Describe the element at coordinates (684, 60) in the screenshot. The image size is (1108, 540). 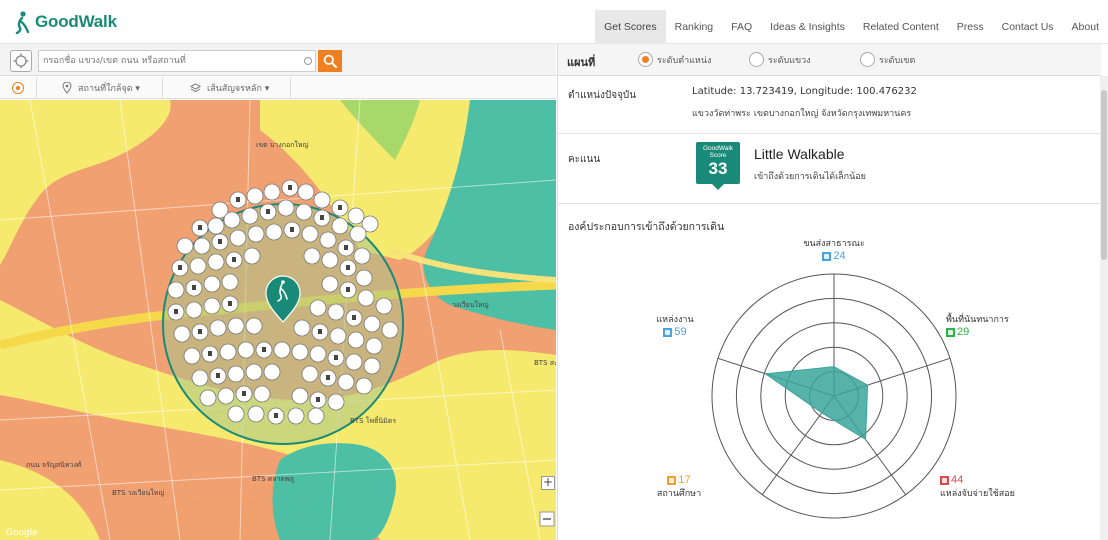
I see `radio-location-label: ระดับตำแหน่ง` at that location.